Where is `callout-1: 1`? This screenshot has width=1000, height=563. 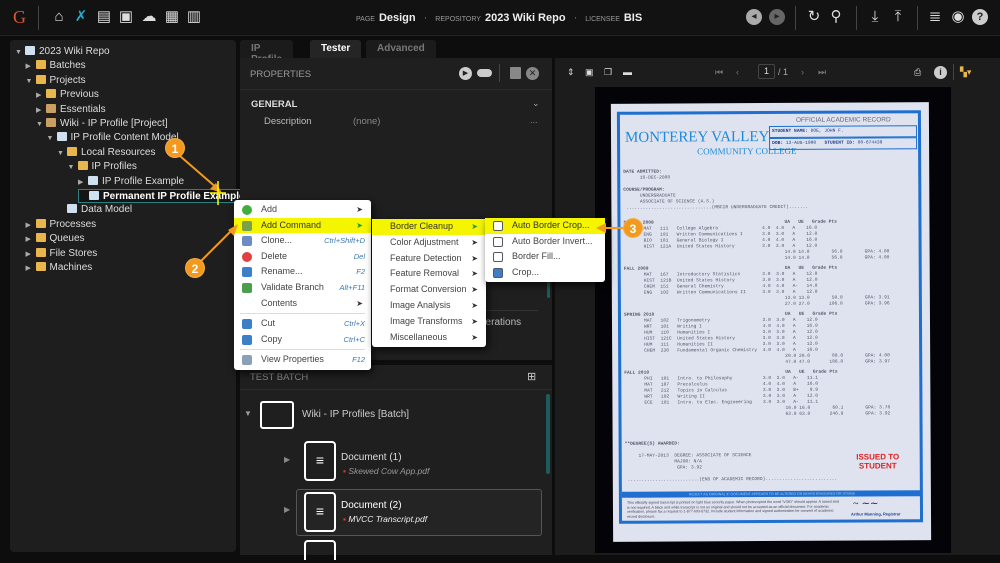 callout-1: 1 is located at coordinates (175, 148).